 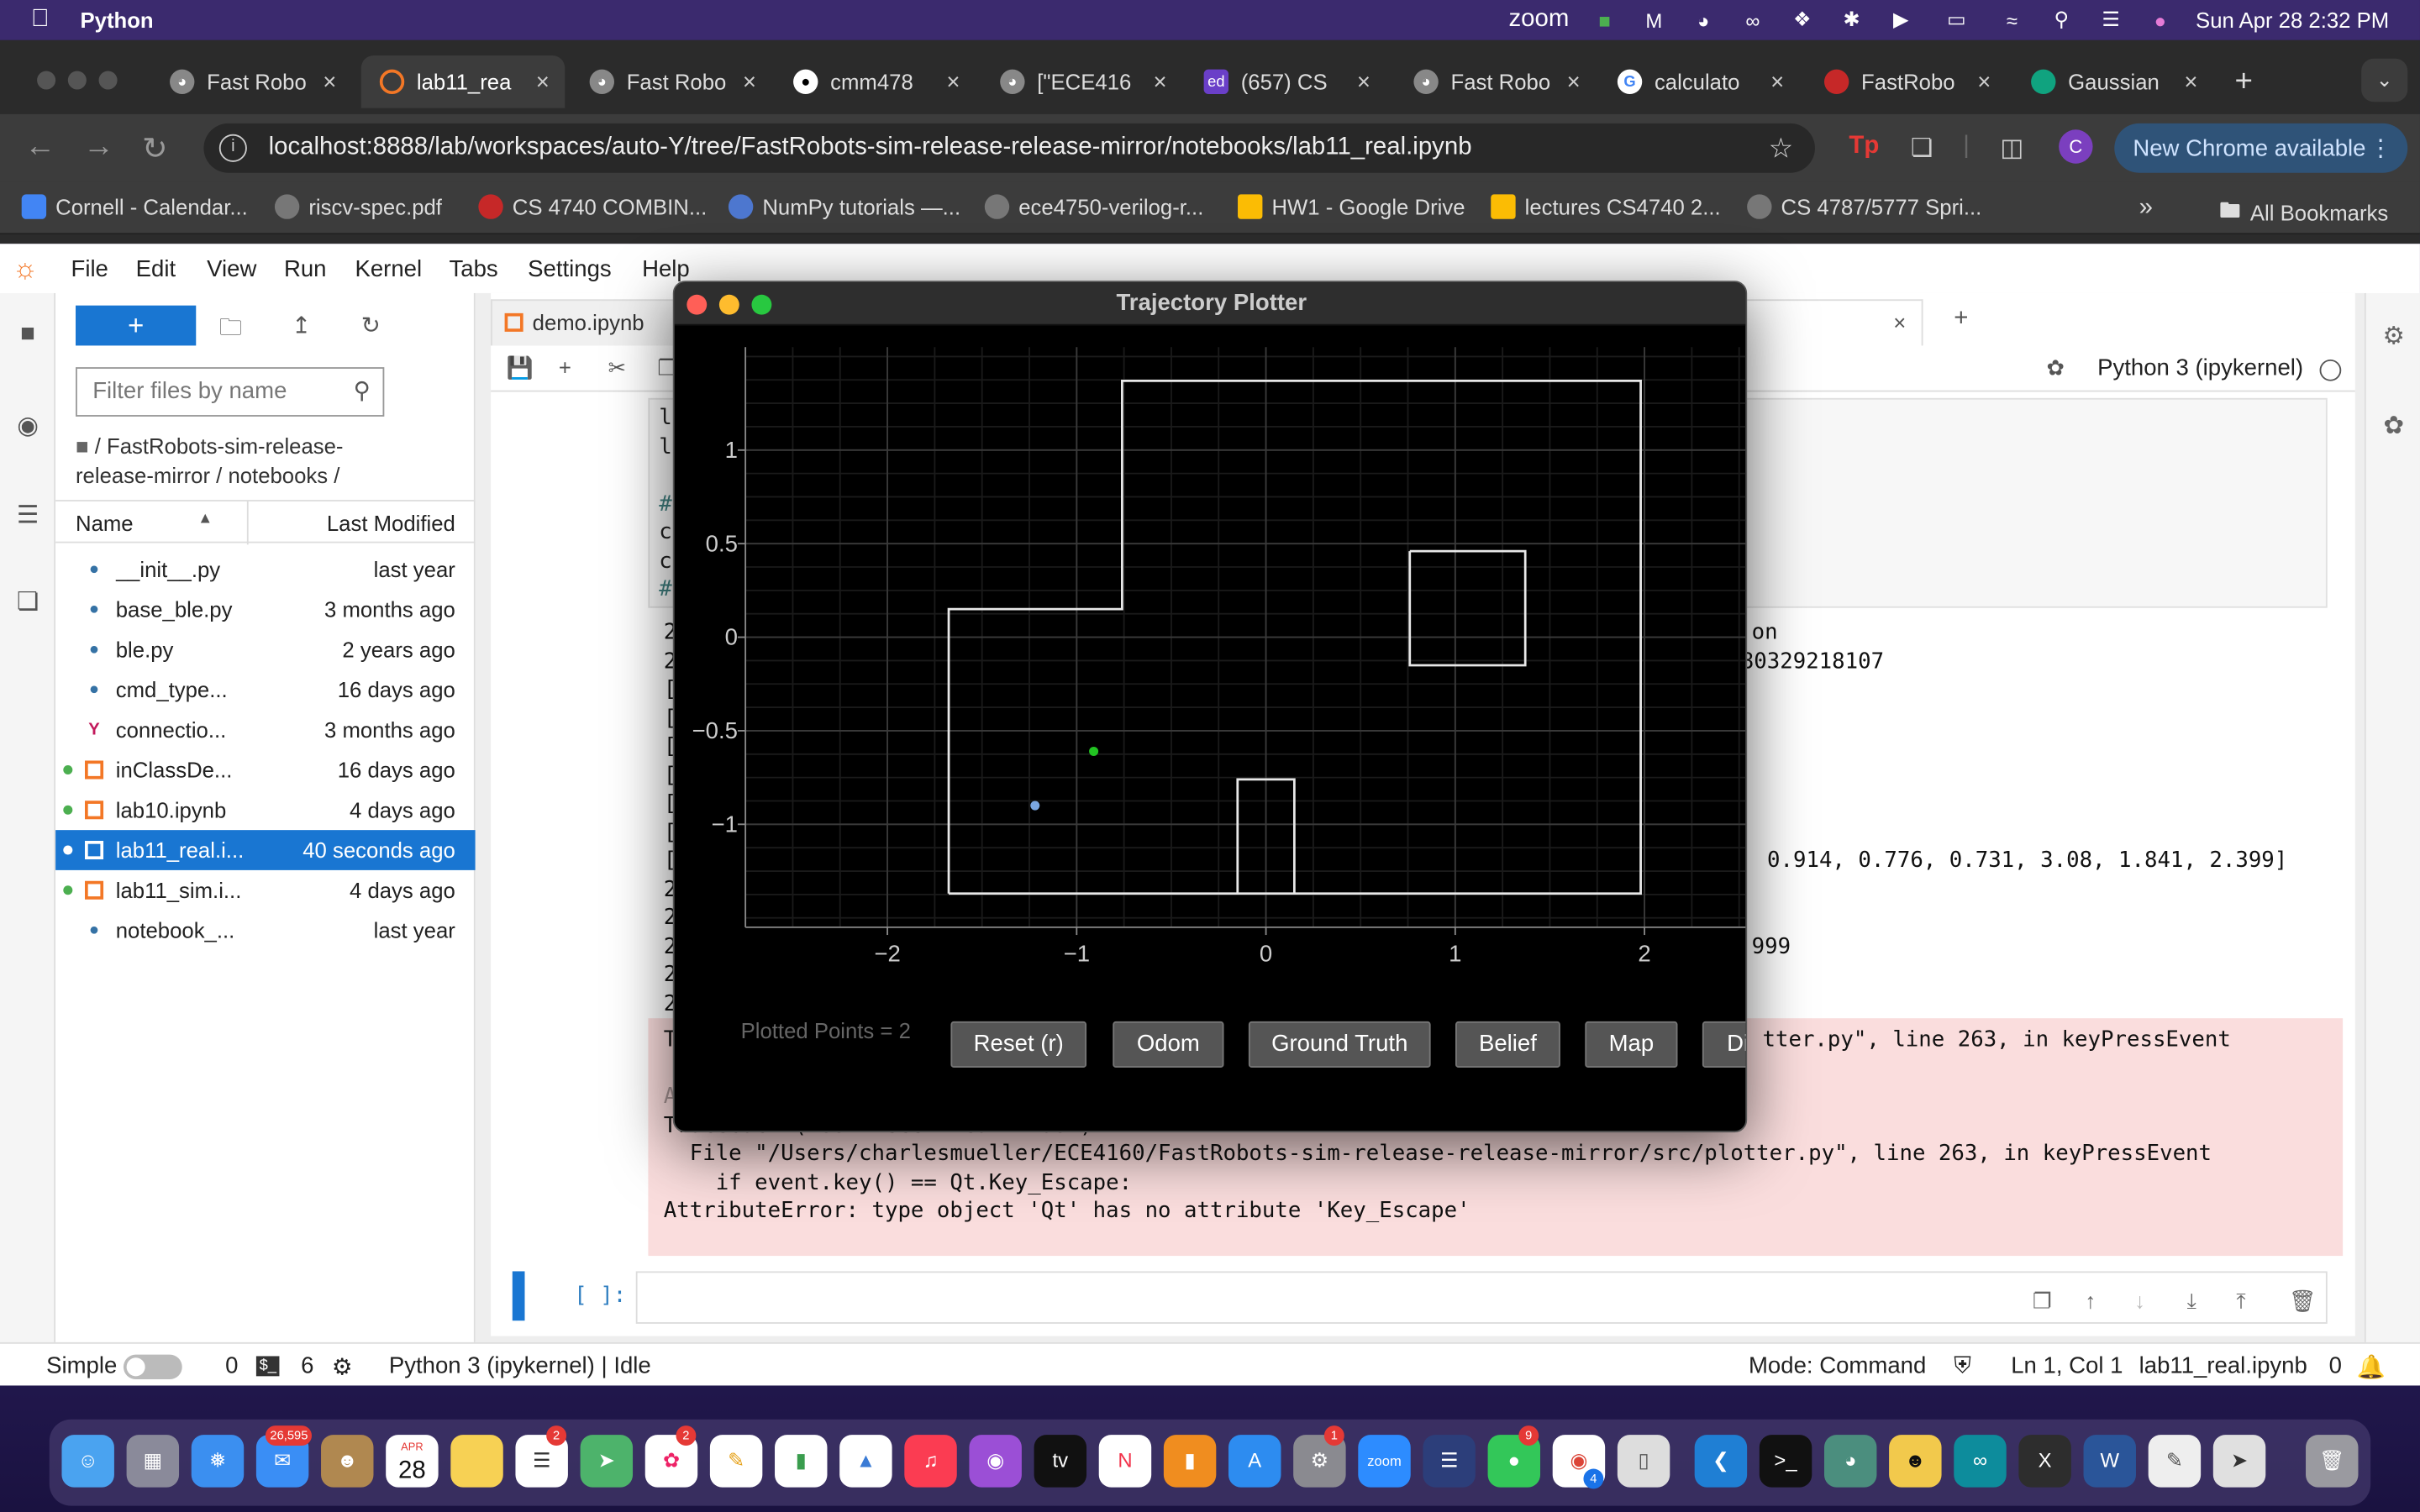 What do you see at coordinates (1481, 1297) in the screenshot?
I see `cell-editor: ❐ ↑ ↓ ⤓ ⤒ 🗑` at bounding box center [1481, 1297].